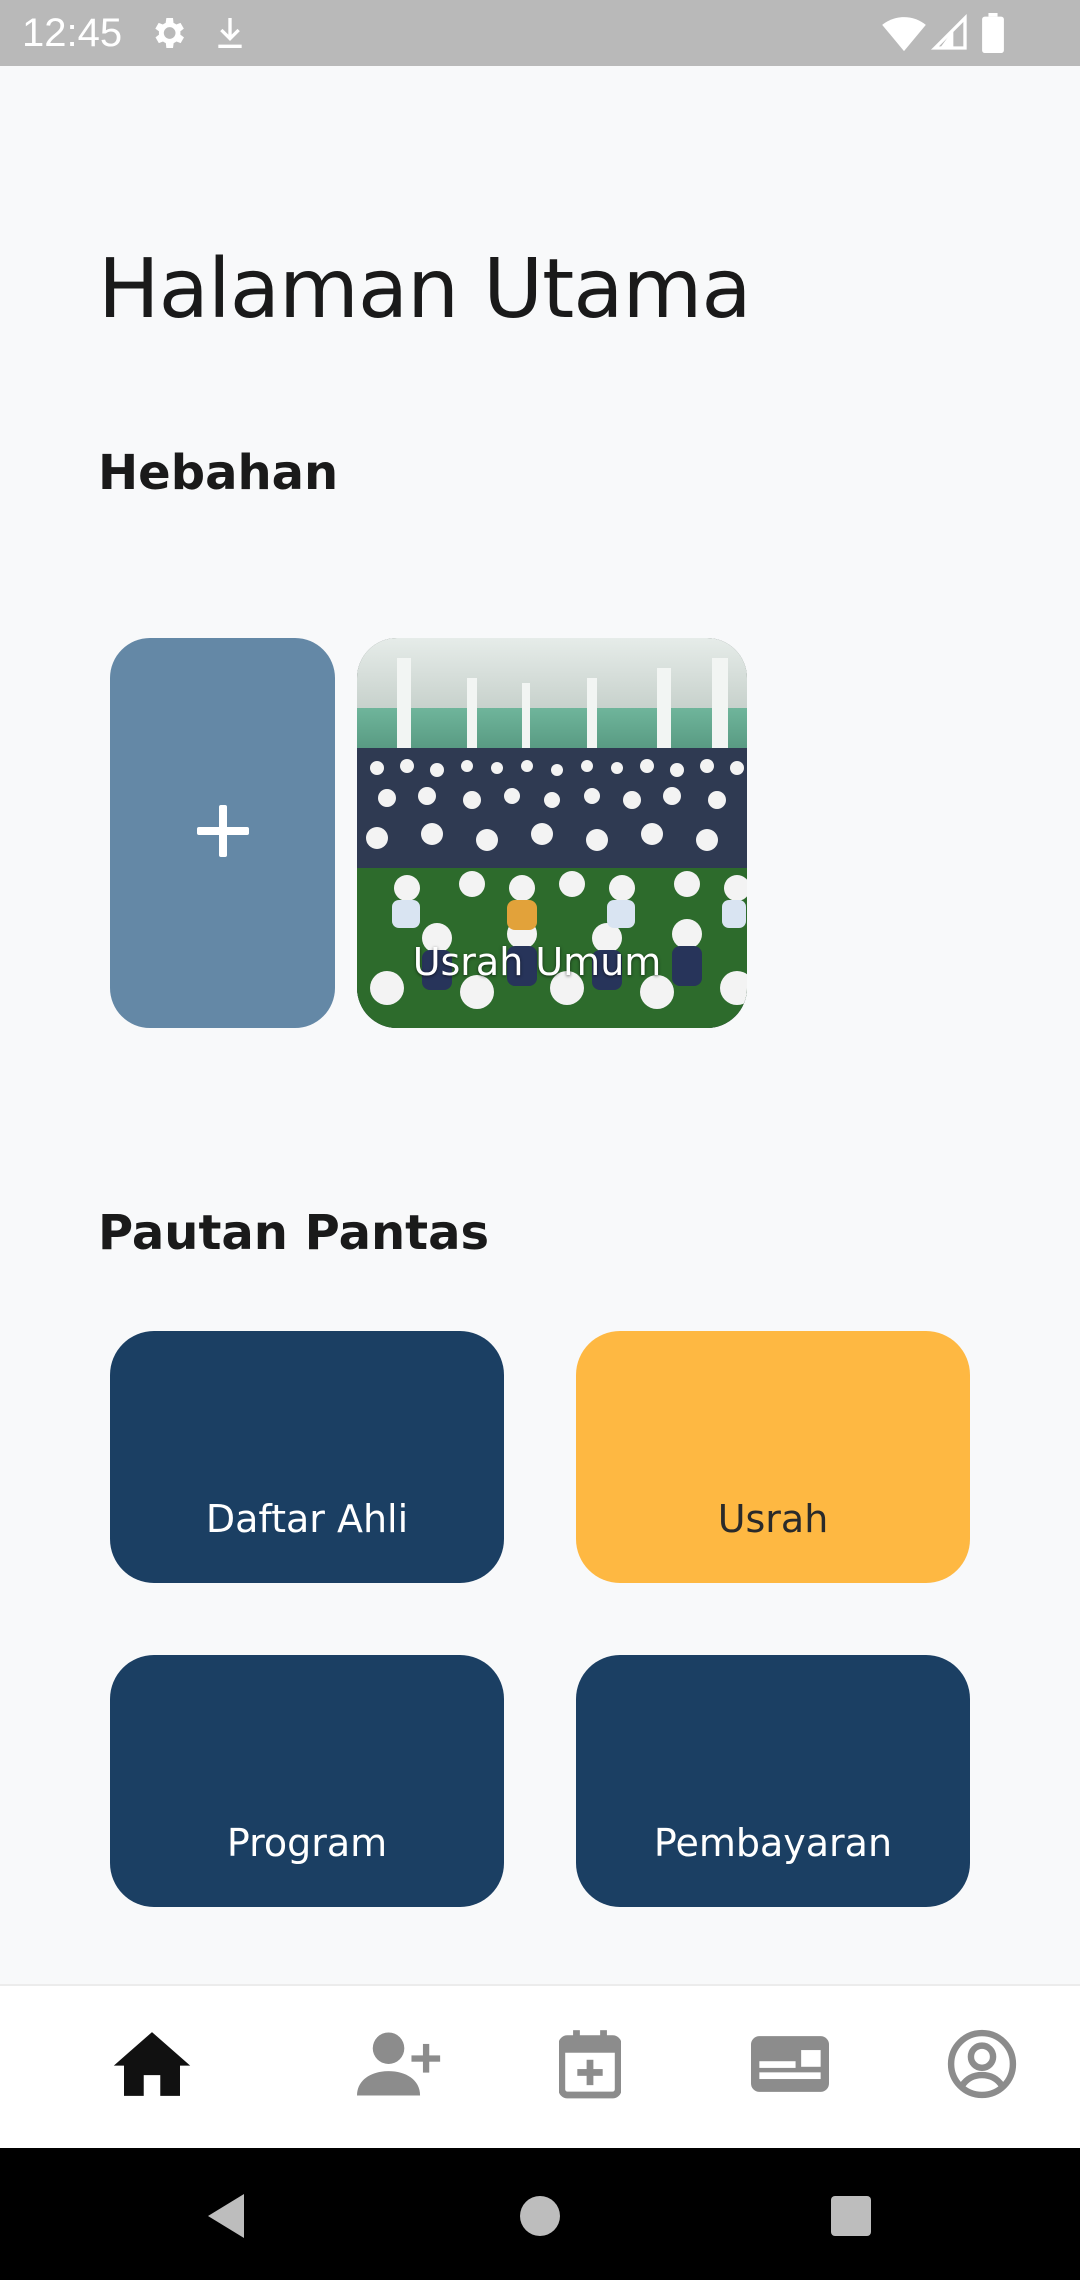 The image size is (1080, 2280). Describe the element at coordinates (230, 35) in the screenshot. I see `download-icon` at that location.